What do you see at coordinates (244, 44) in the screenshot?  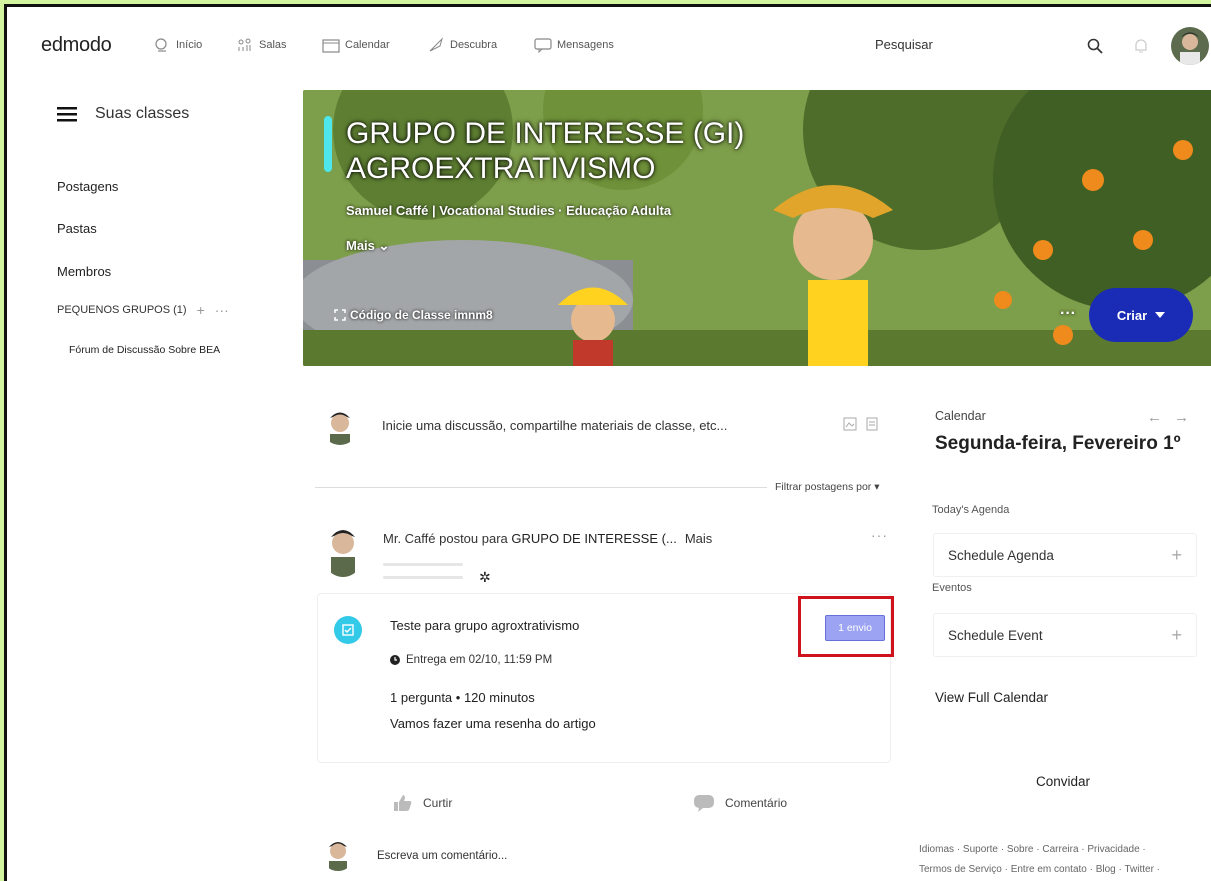 I see `classes-icon` at bounding box center [244, 44].